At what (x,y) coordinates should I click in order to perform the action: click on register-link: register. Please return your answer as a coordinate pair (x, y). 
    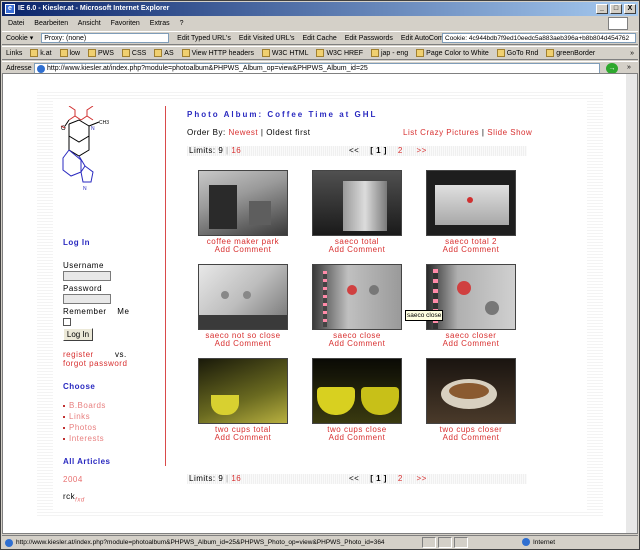
    Looking at the image, I should click on (78, 354).